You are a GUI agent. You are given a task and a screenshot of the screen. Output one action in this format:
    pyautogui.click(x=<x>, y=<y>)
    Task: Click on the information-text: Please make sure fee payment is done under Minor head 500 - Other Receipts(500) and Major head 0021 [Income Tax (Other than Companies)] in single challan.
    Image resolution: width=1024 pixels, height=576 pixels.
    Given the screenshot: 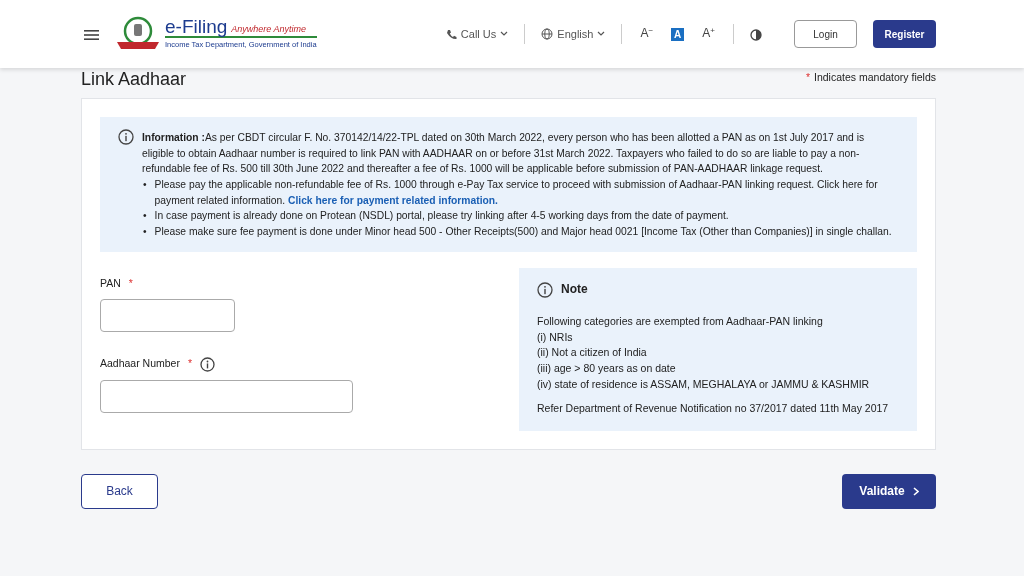 What is the action you would take?
    pyautogui.click(x=523, y=232)
    